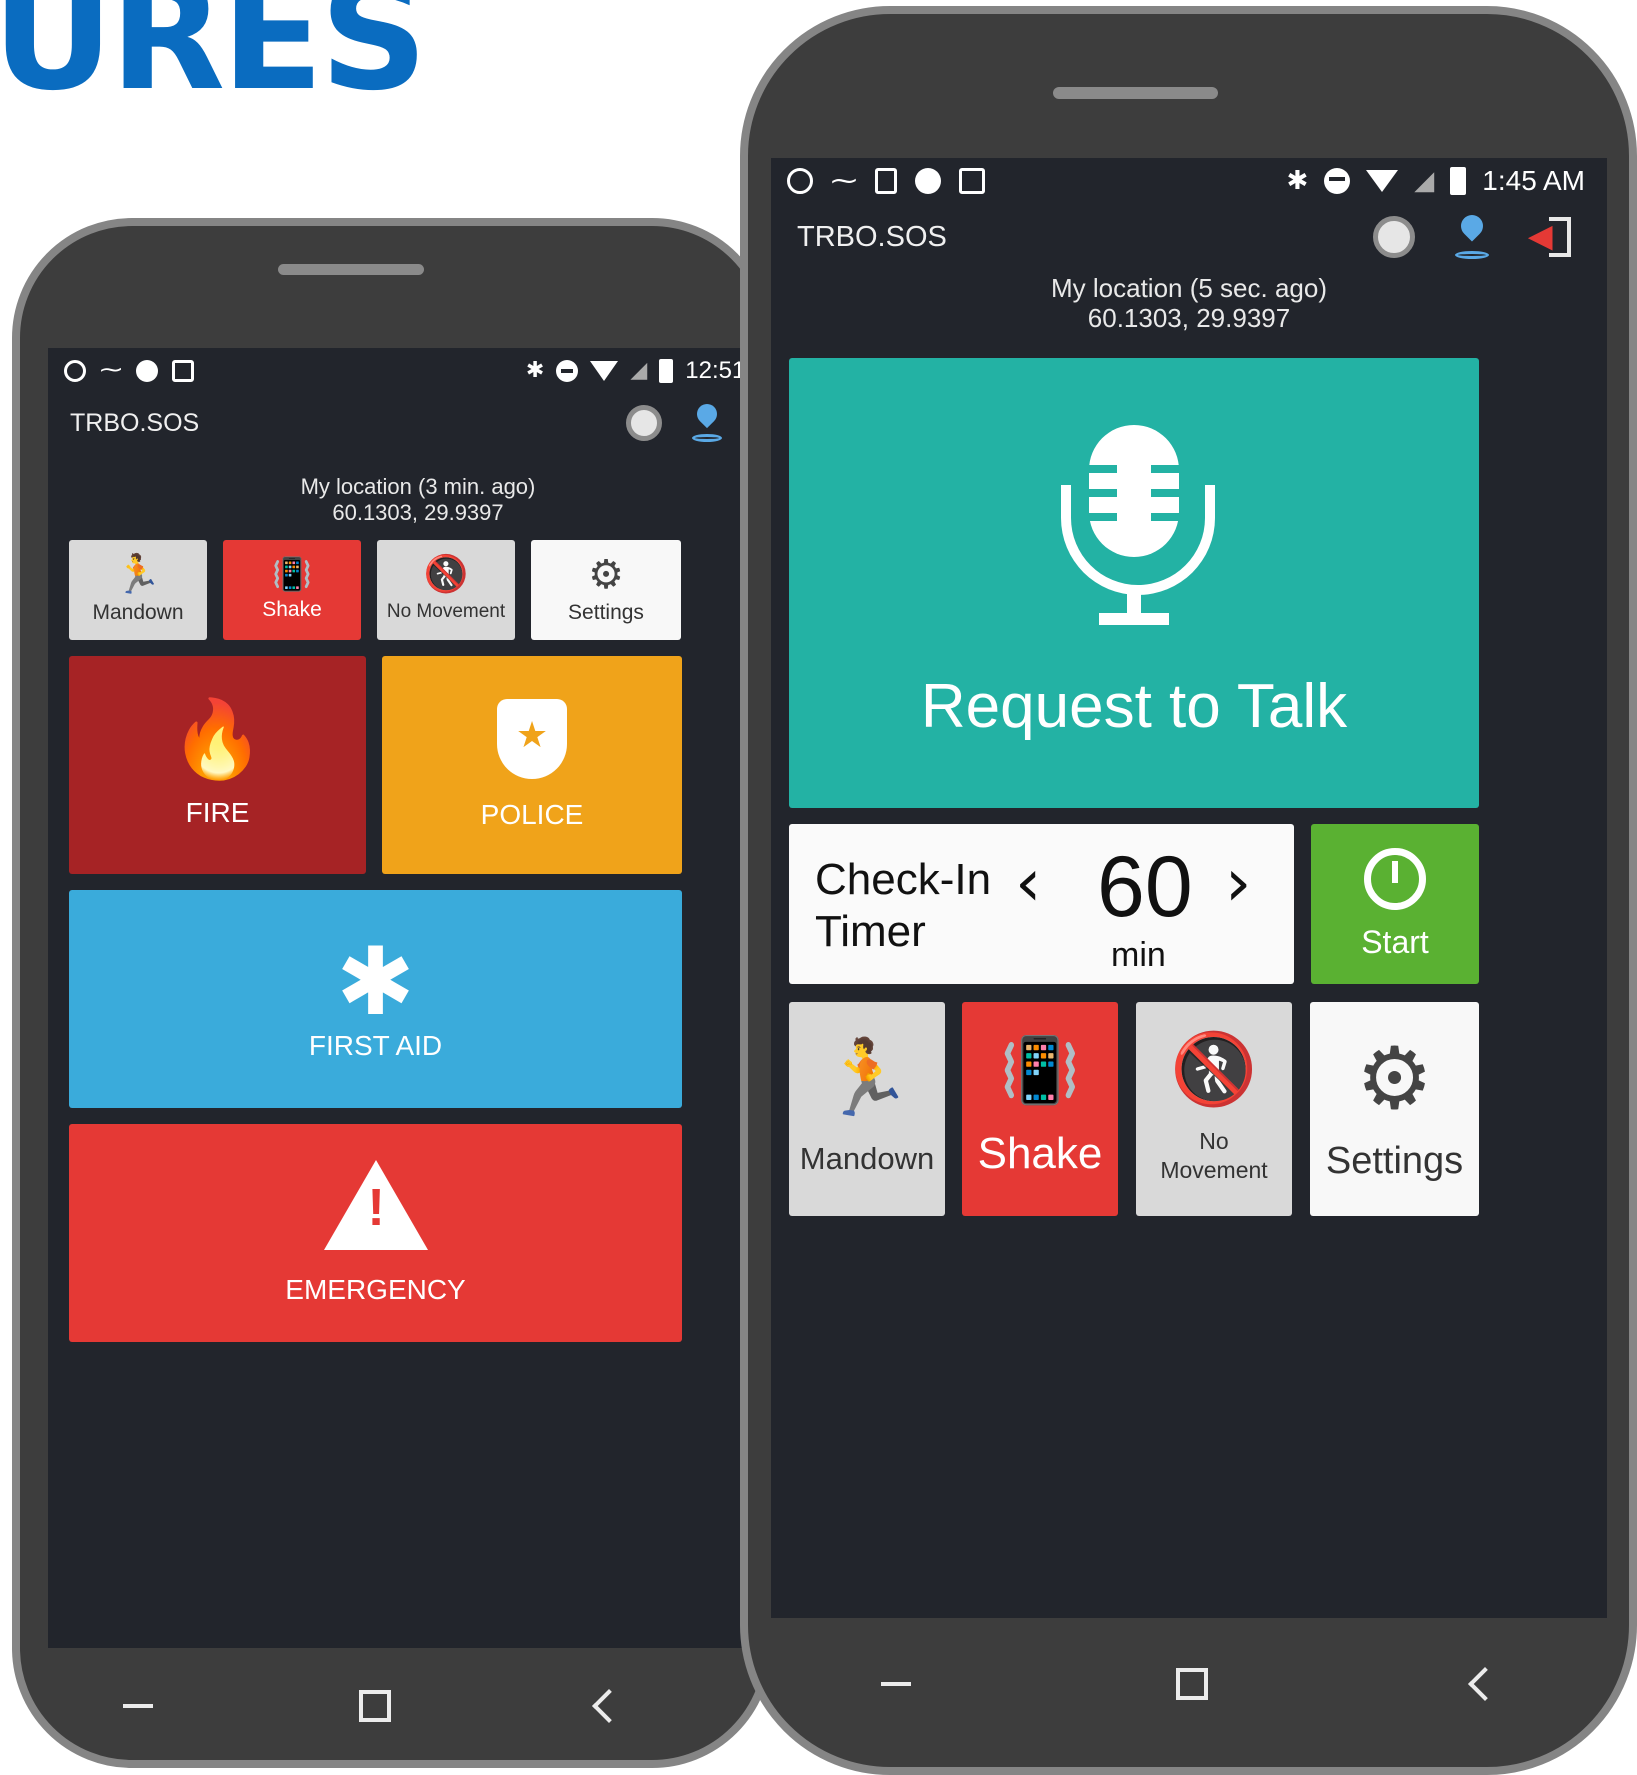  What do you see at coordinates (217, 812) in the screenshot?
I see `fire-label: FIRE` at bounding box center [217, 812].